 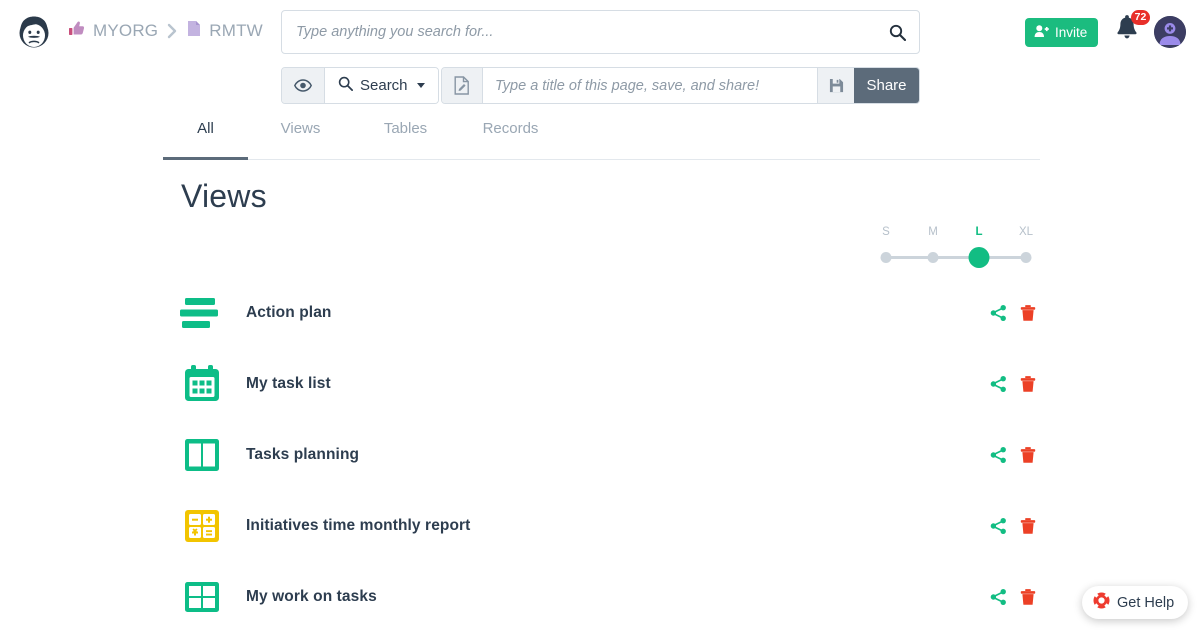 What do you see at coordinates (462, 85) in the screenshot?
I see `page-edit-icon` at bounding box center [462, 85].